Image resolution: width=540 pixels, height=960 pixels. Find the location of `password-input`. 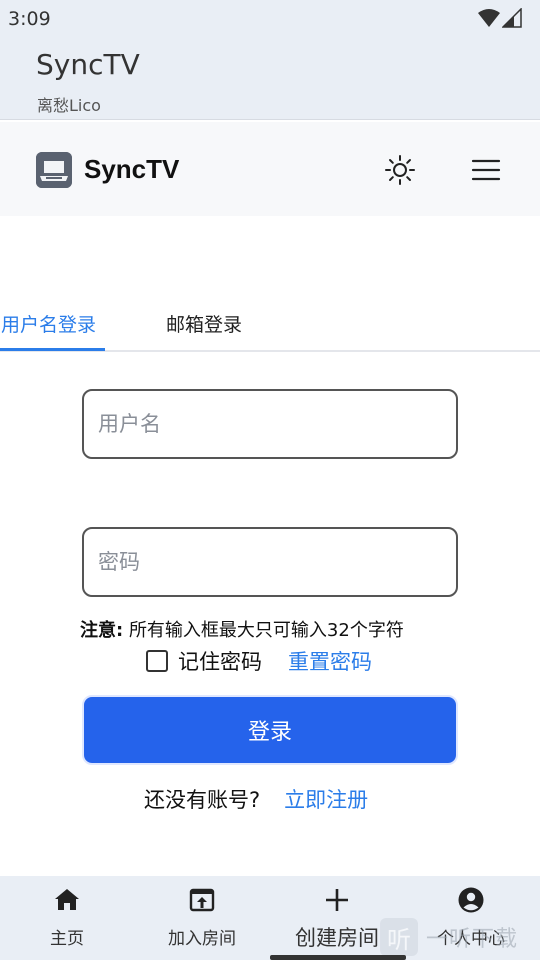

password-input is located at coordinates (270, 562).